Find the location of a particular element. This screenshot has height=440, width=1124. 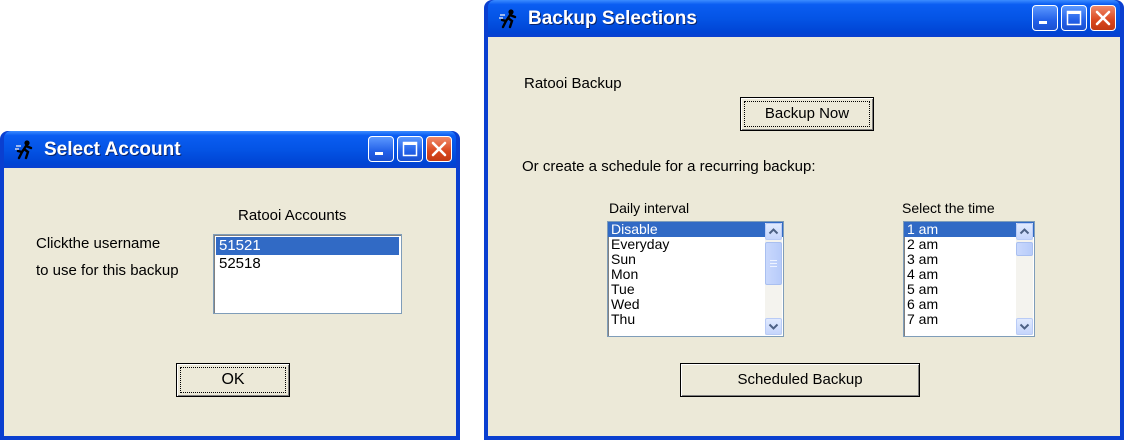

backup-now-button: Backup Now is located at coordinates (807, 114).